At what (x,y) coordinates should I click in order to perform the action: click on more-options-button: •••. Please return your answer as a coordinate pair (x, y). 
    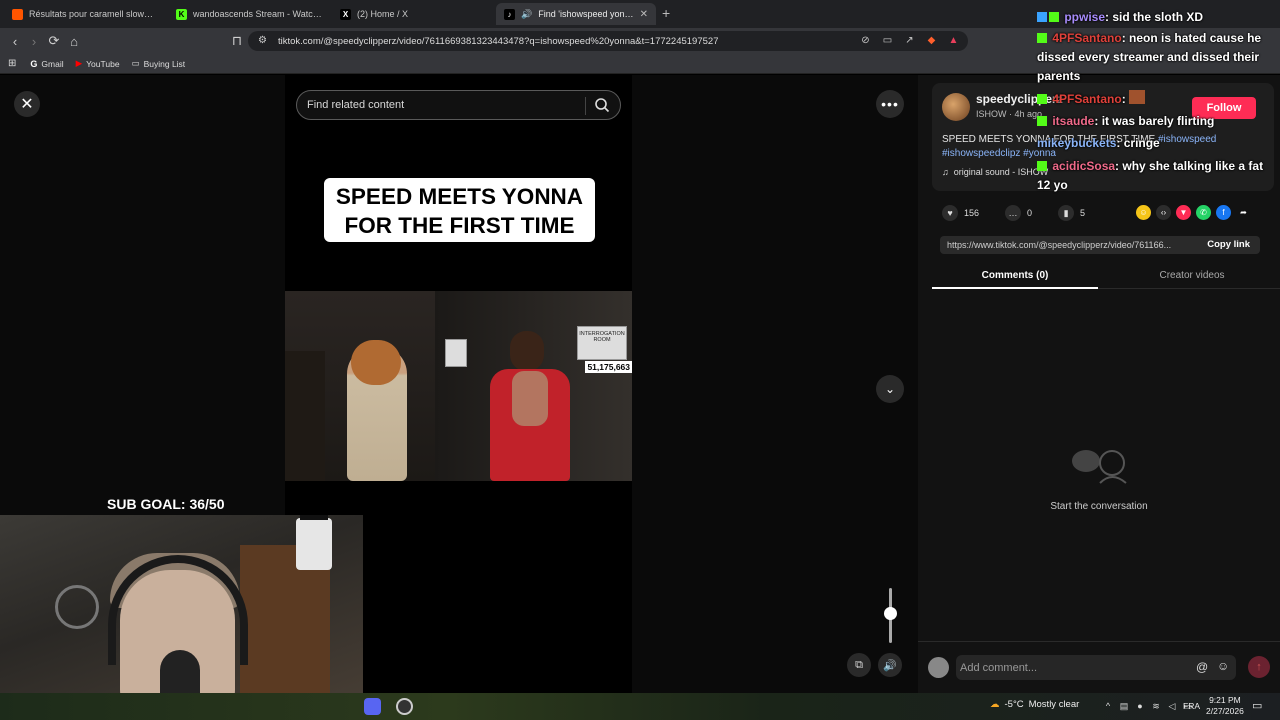
    Looking at the image, I should click on (890, 104).